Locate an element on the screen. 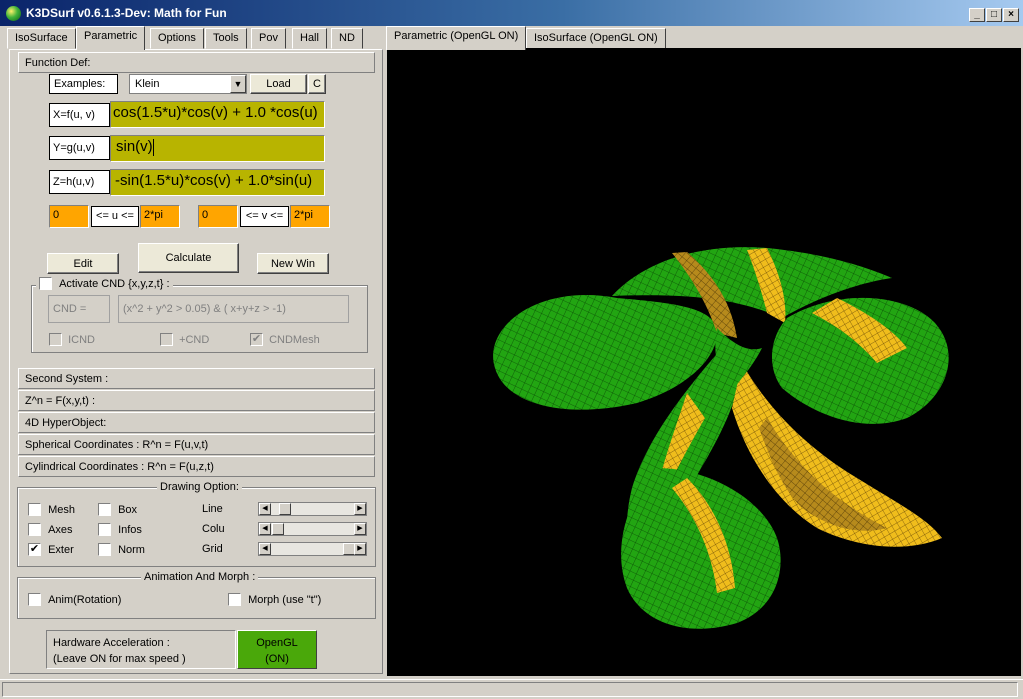  norm-label: Norm is located at coordinates (131, 549).